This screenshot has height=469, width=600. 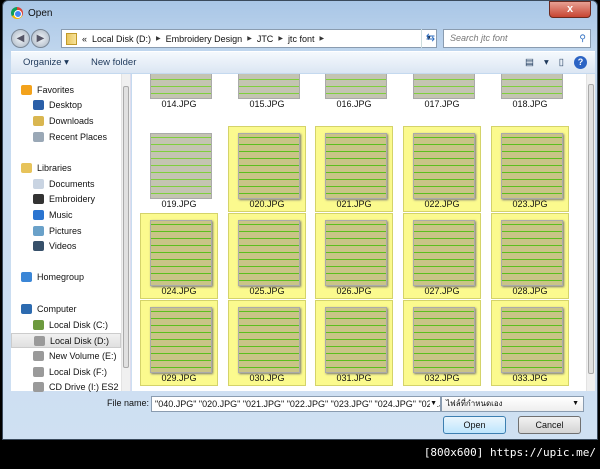 I want to click on file-name: 021.JPG, so click(x=354, y=204).